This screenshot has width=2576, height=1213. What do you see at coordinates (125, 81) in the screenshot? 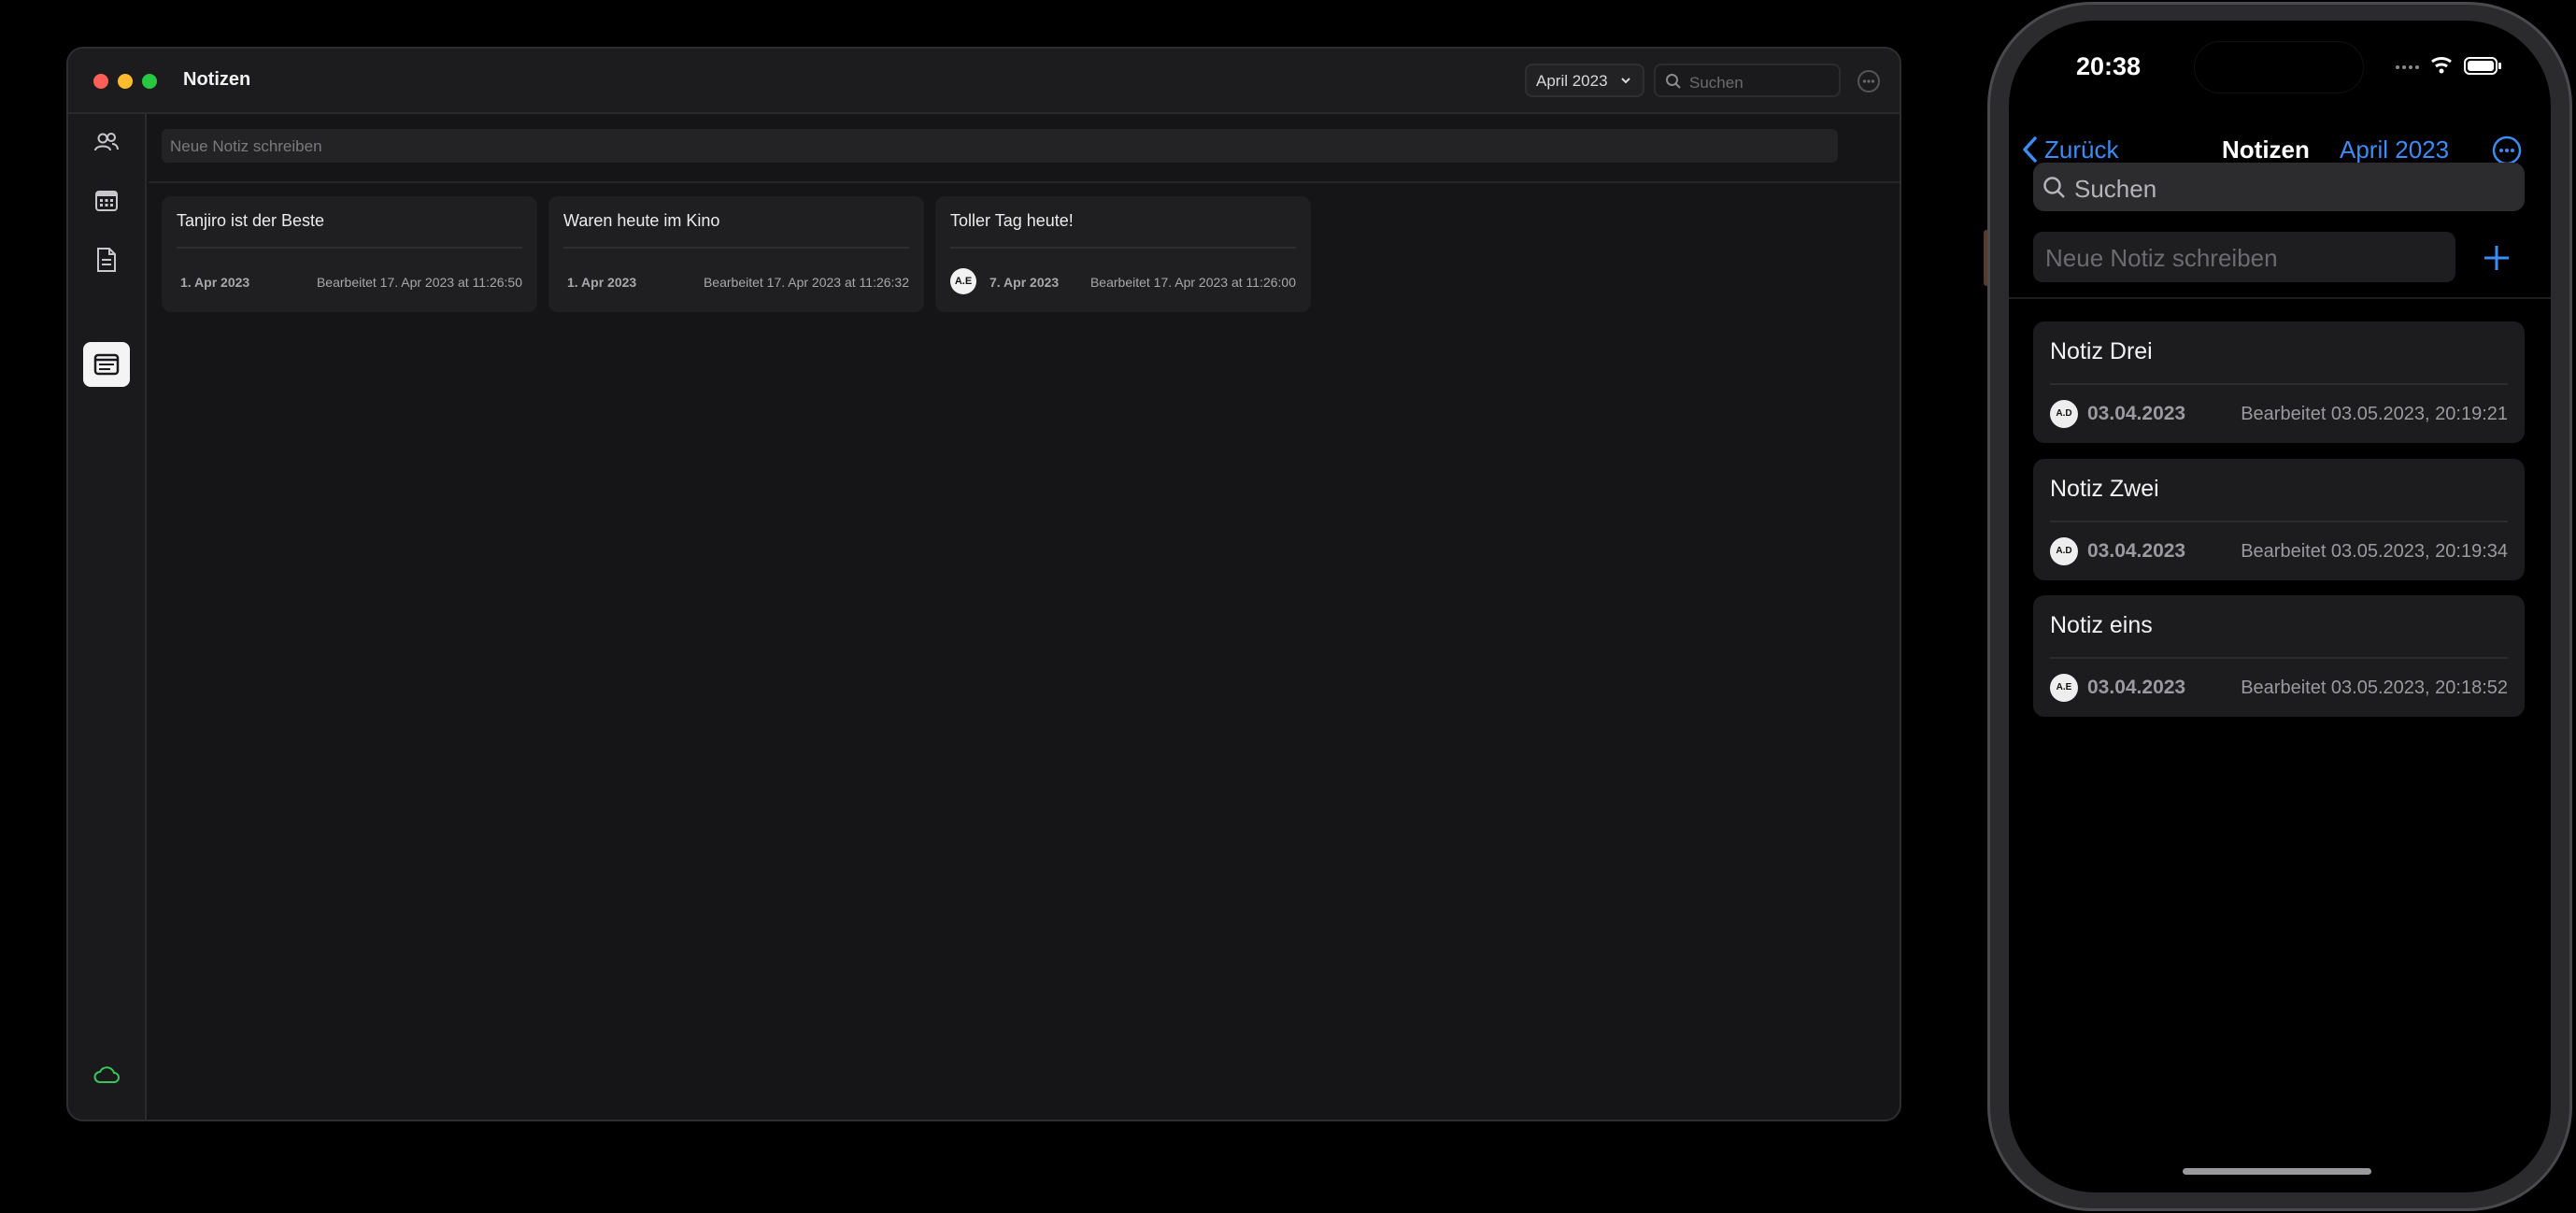
I see `minimize-window-button` at bounding box center [125, 81].